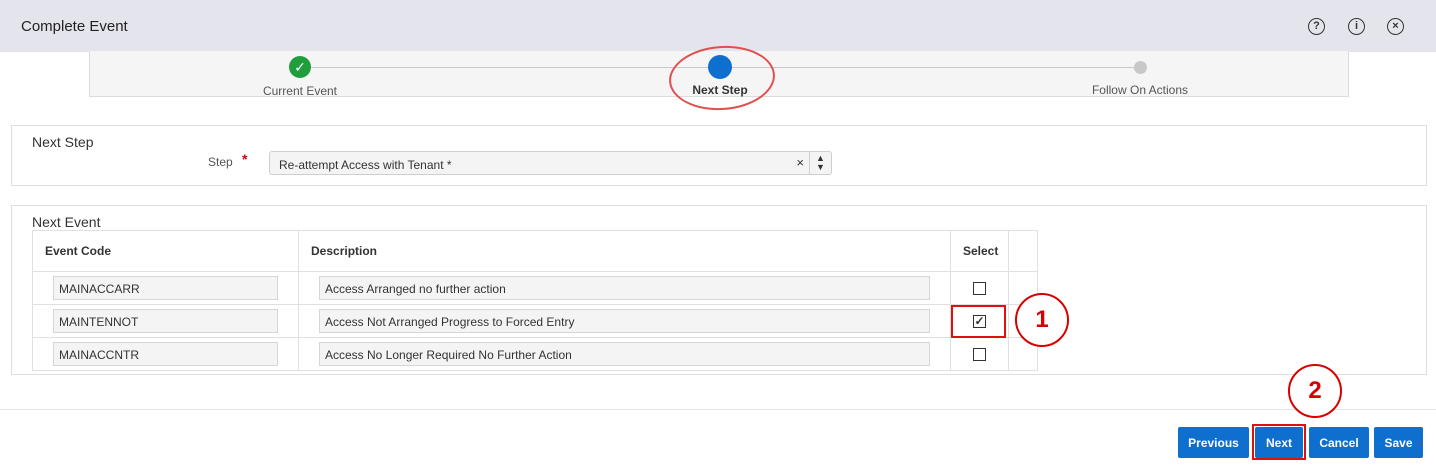 This screenshot has height=474, width=1436. I want to click on next-step-title: Next Step, so click(63, 142).